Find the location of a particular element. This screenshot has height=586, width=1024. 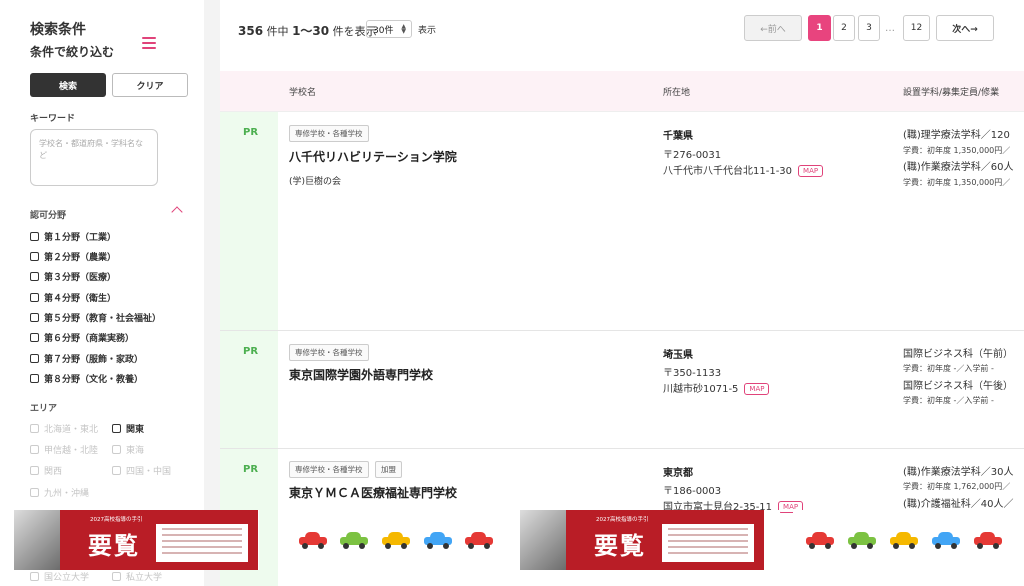

field-checkbox-3: 第３分野（医療） is located at coordinates (73, 276).